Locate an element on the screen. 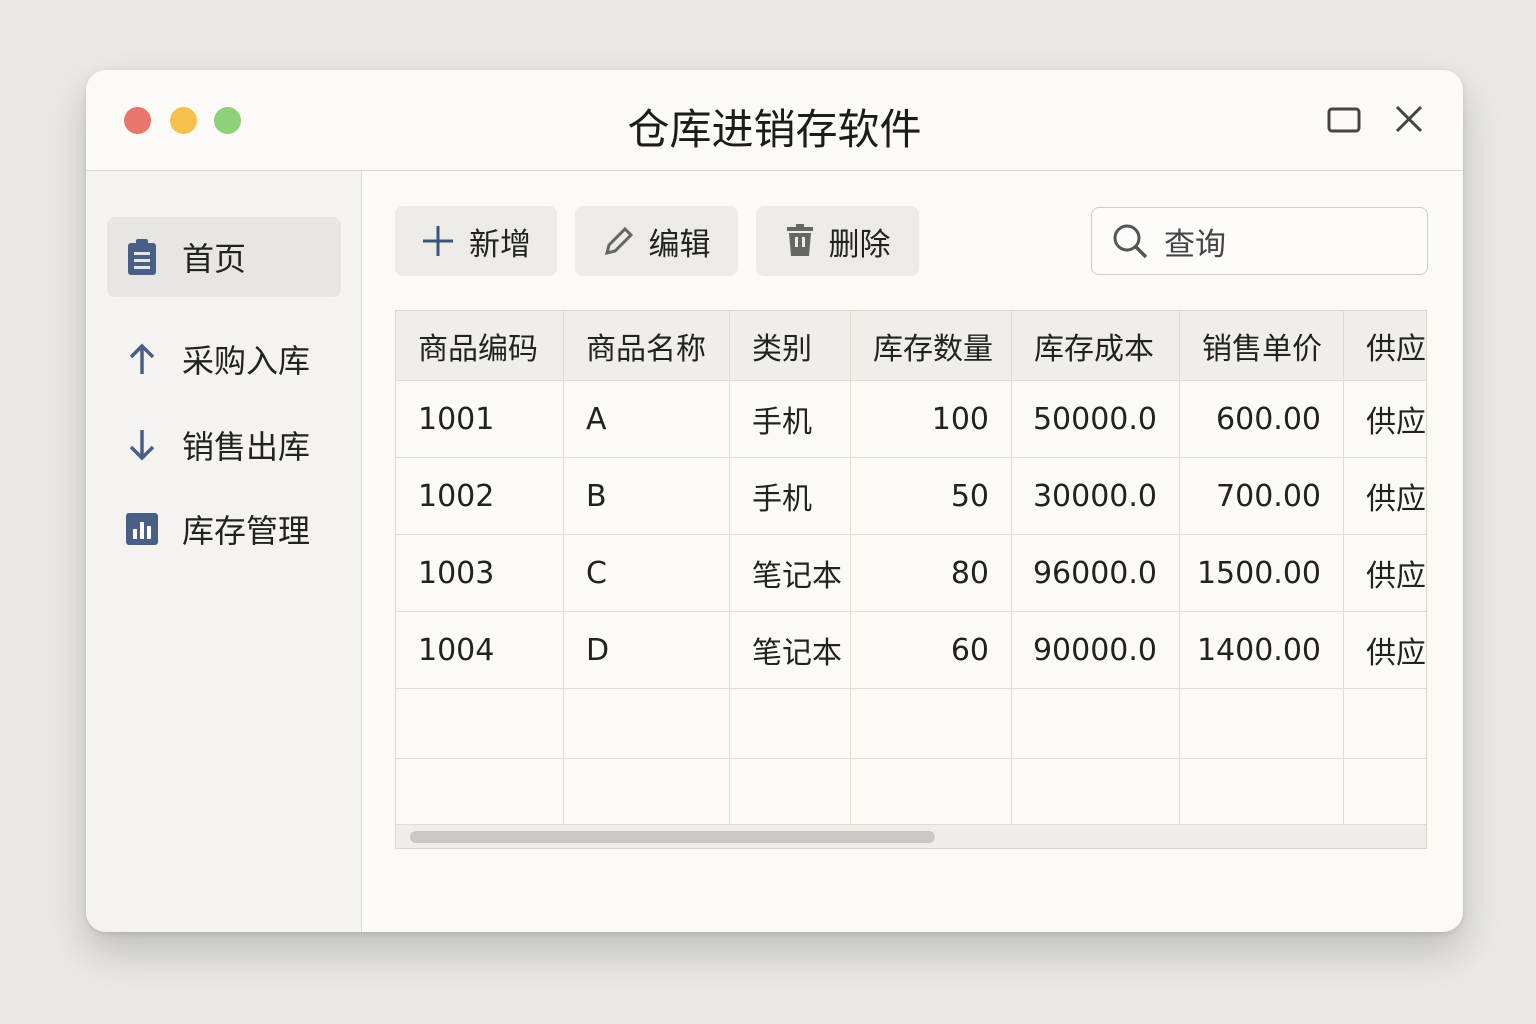  pencil-icon is located at coordinates (618, 241).